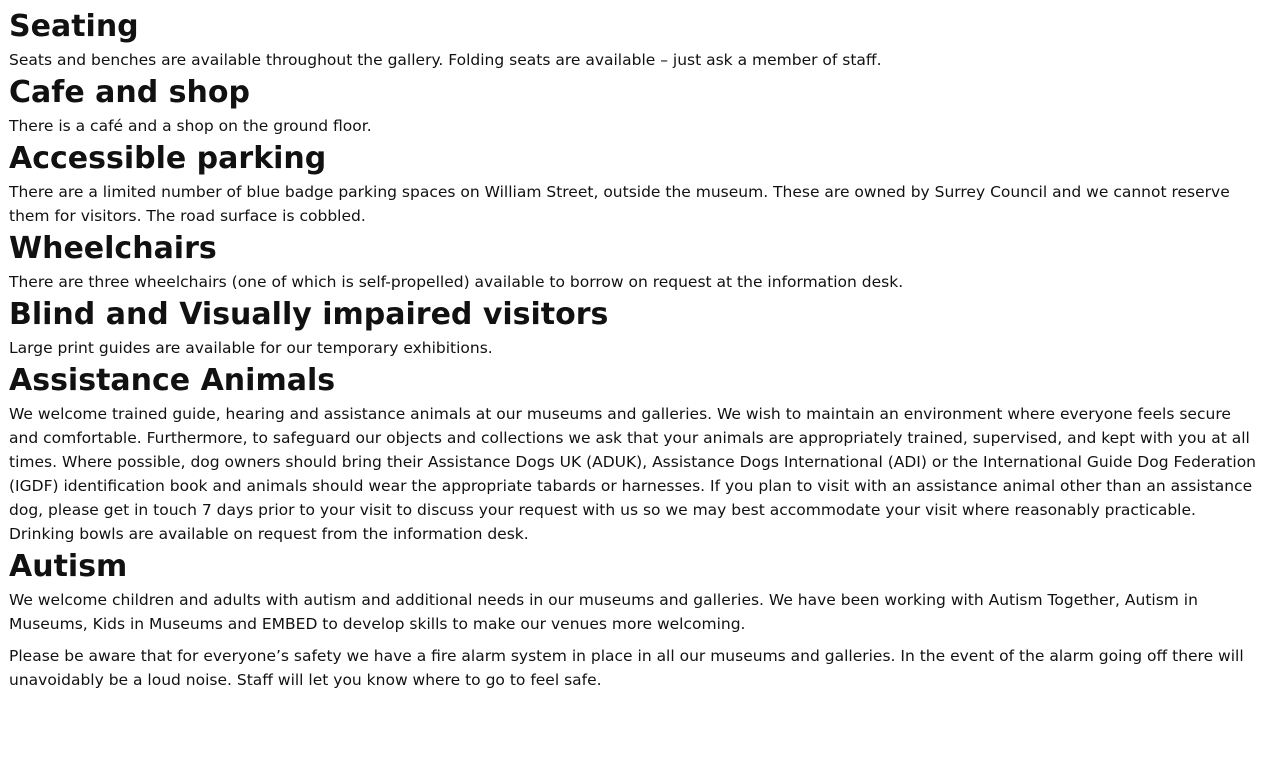 The height and width of the screenshot is (776, 1271). Describe the element at coordinates (68, 566) in the screenshot. I see `section-heading-autism: Autism` at that location.